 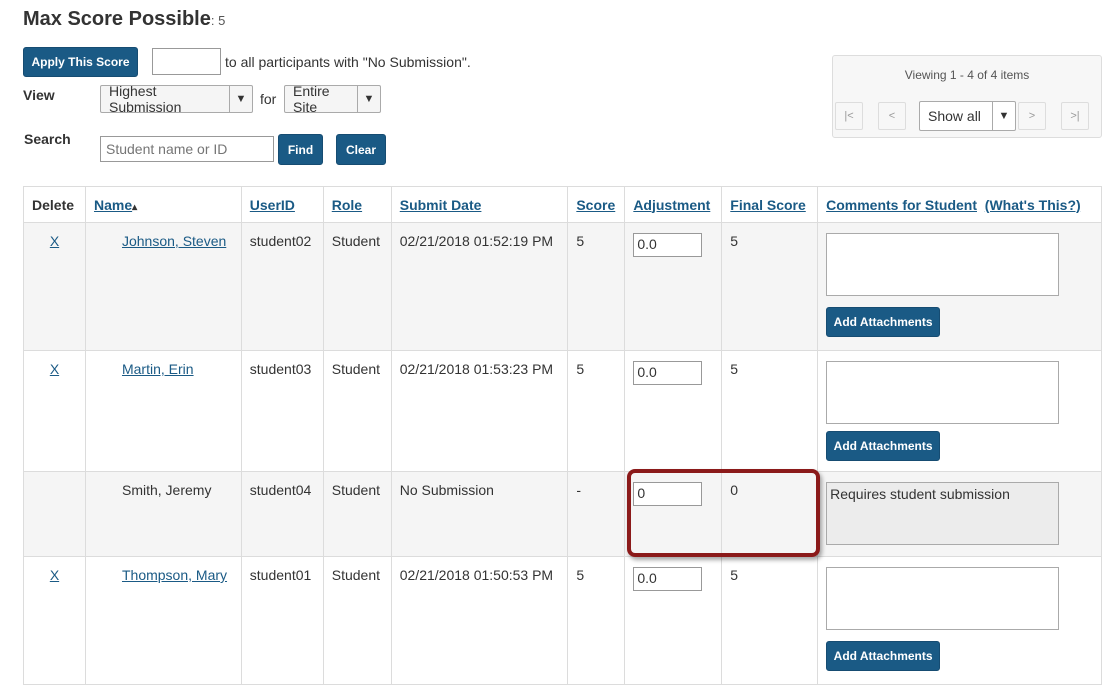 I want to click on page-size-select: Show all ▼, so click(x=967, y=116).